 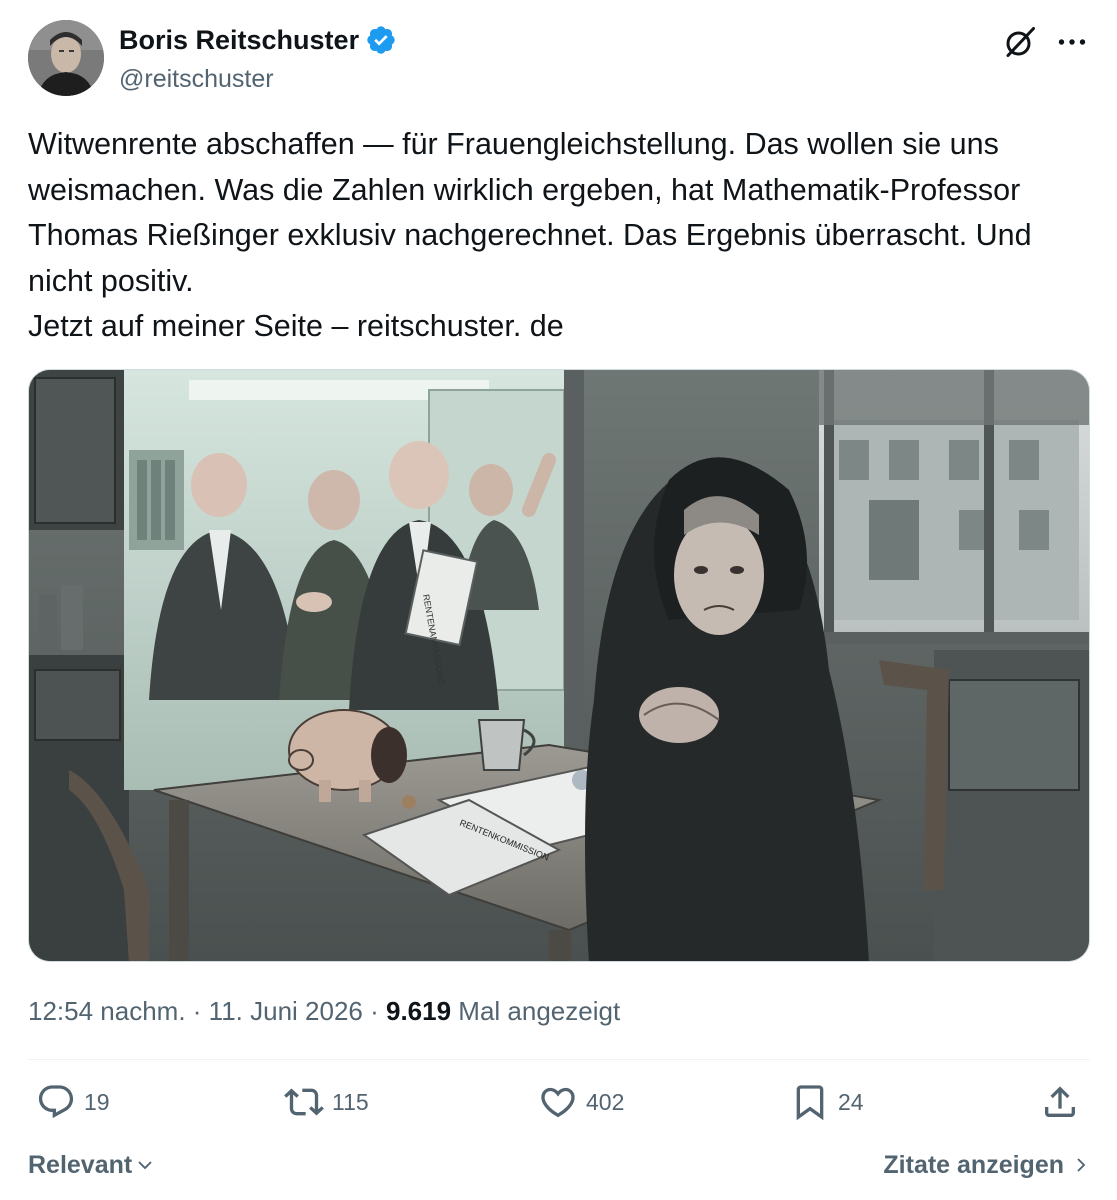 What do you see at coordinates (539, 1011) in the screenshot?
I see `views-label: Mal angezeigt` at bounding box center [539, 1011].